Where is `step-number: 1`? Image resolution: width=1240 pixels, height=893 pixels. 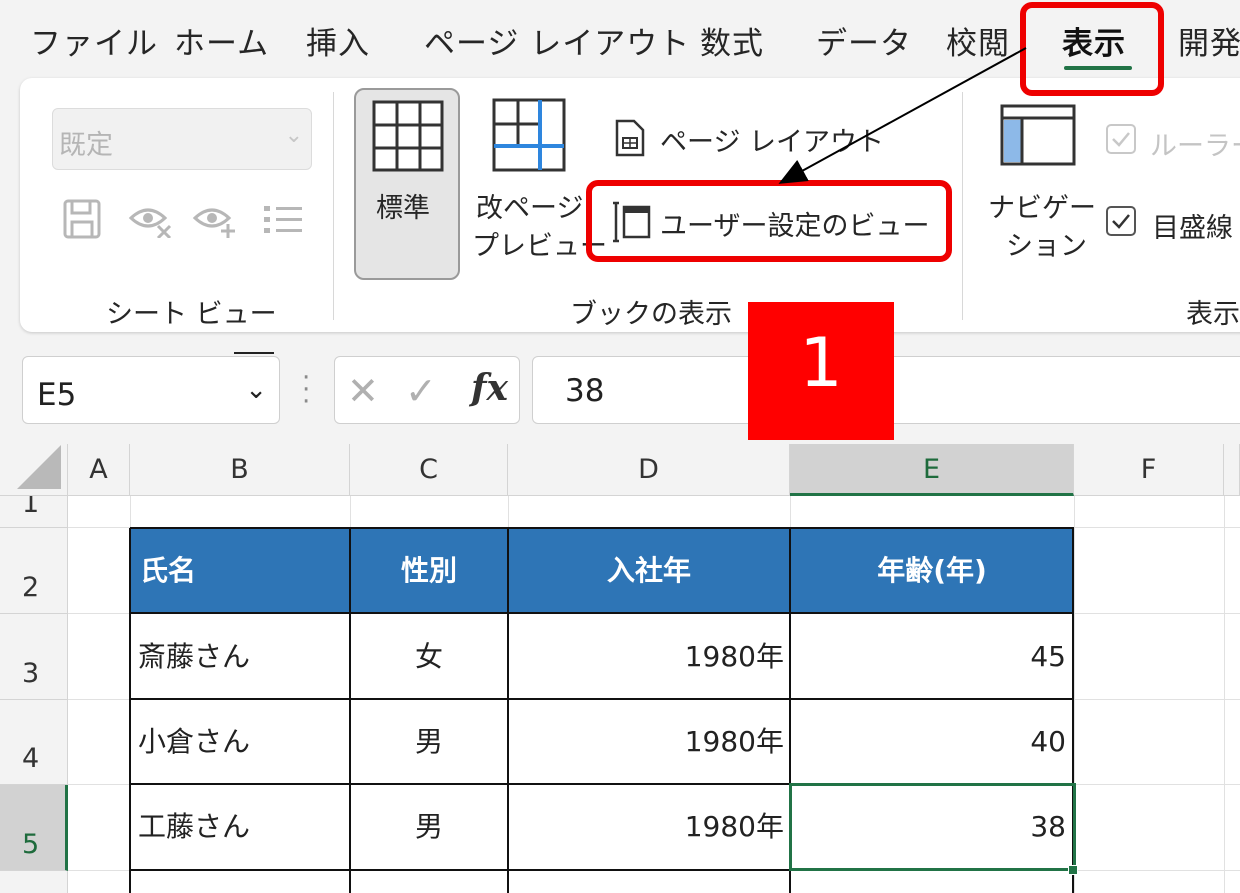
step-number: 1 is located at coordinates (821, 363).